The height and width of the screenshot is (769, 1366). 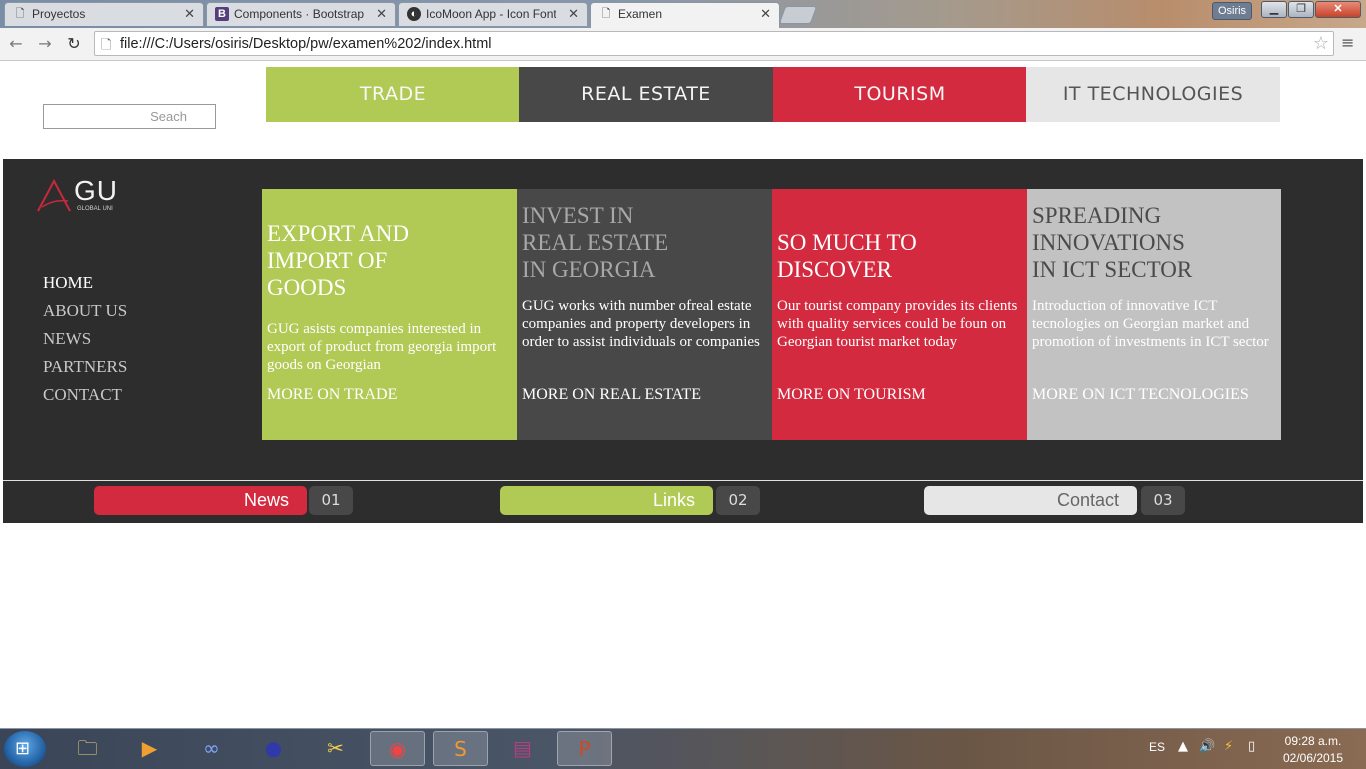 What do you see at coordinates (1207, 746) in the screenshot?
I see `volume-icon: 🔊` at bounding box center [1207, 746].